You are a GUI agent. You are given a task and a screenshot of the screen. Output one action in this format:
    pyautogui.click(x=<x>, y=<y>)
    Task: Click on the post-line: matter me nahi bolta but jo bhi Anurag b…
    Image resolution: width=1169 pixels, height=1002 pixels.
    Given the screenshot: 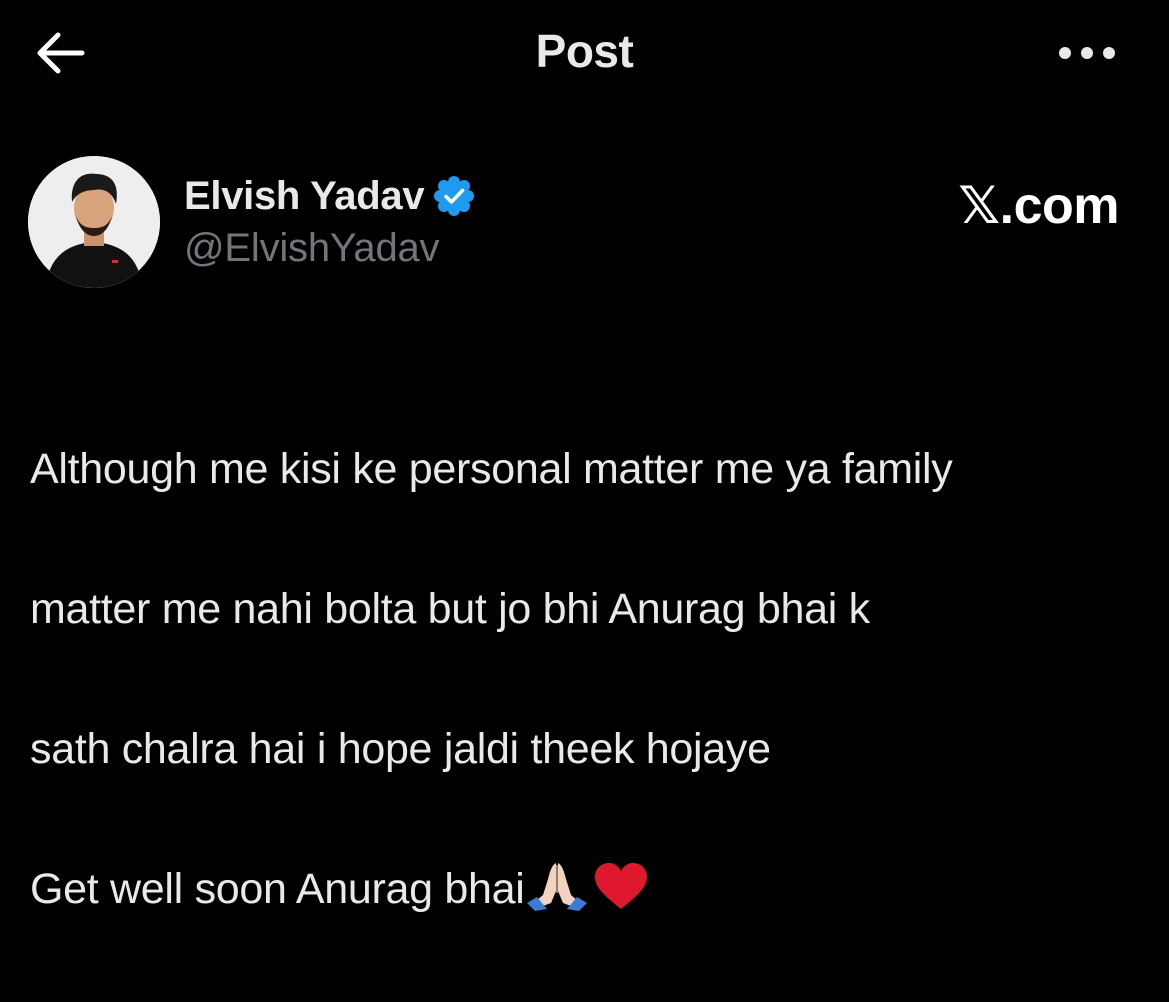 What is the action you would take?
    pyautogui.click(x=450, y=609)
    